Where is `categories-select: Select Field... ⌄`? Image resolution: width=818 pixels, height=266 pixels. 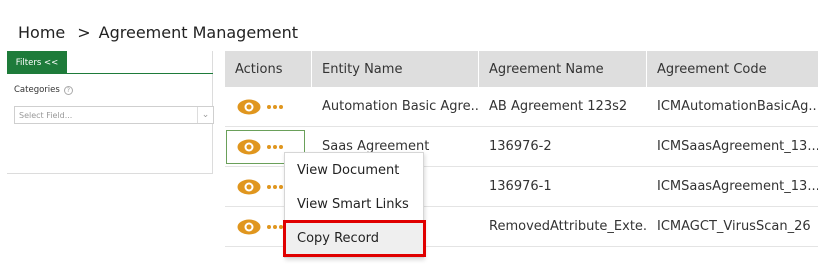 categories-select: Select Field... ⌄ is located at coordinates (114, 115).